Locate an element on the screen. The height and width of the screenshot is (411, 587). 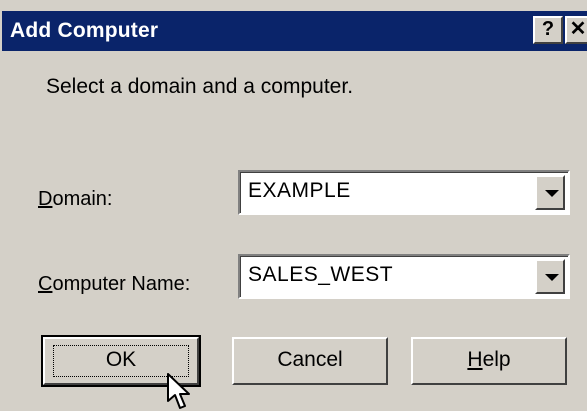
computer-name-label: Computer Name: is located at coordinates (114, 284).